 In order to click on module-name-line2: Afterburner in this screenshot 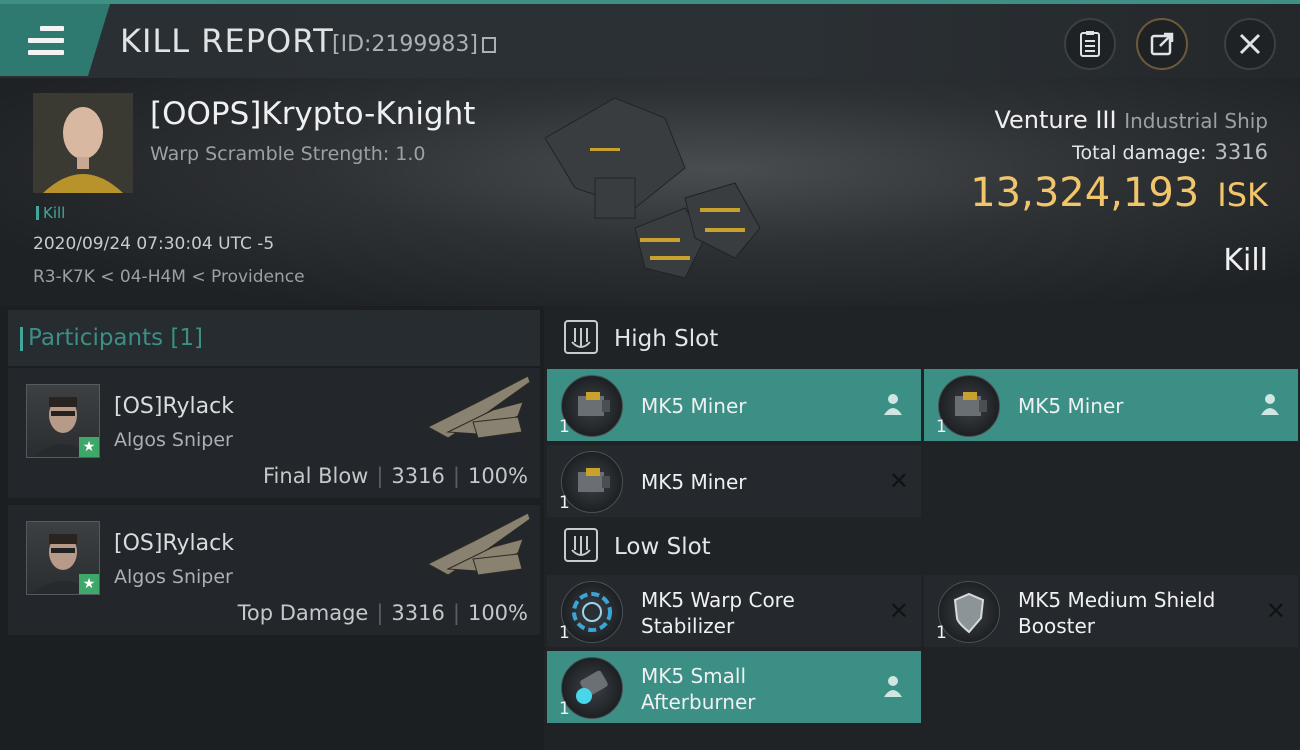, I will do `click(698, 702)`.